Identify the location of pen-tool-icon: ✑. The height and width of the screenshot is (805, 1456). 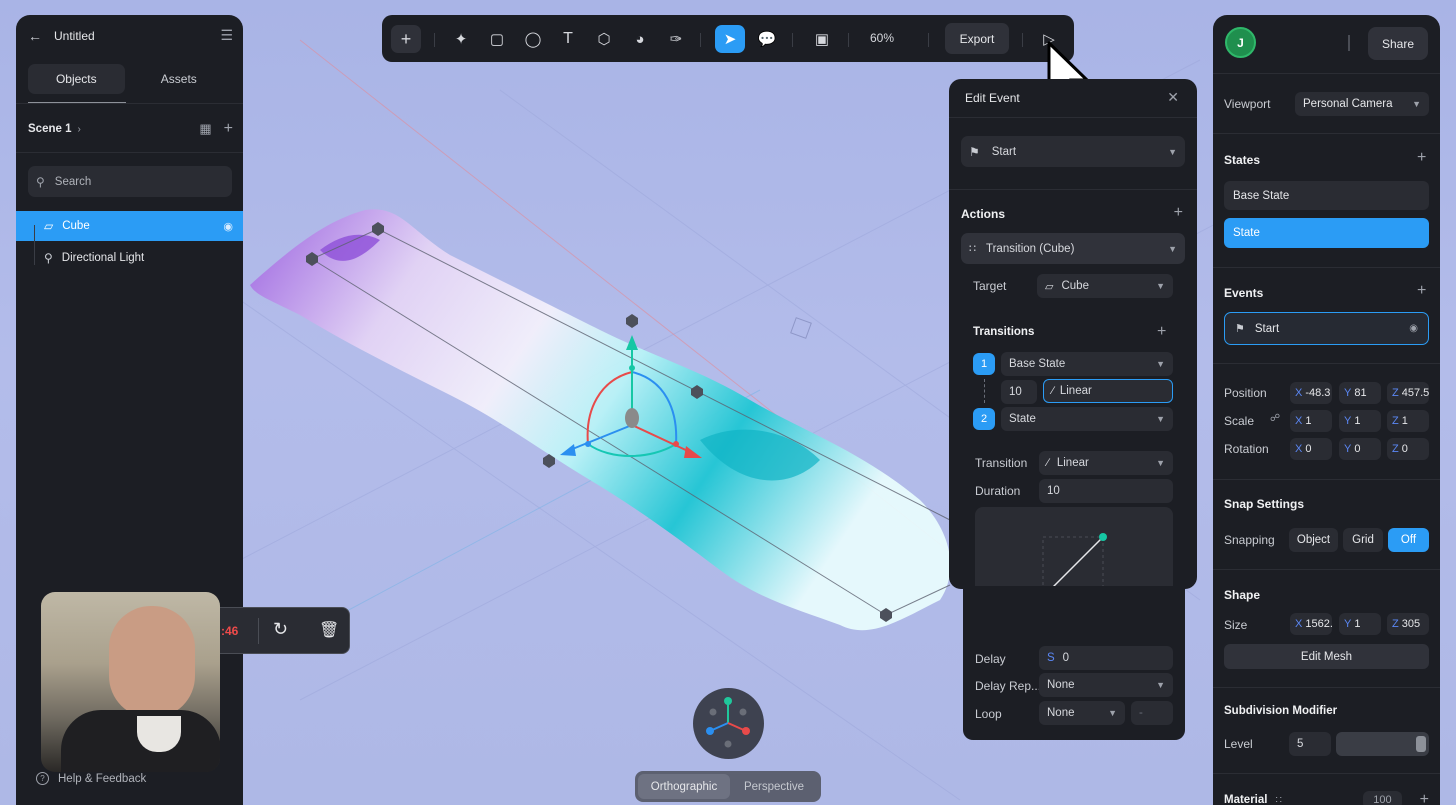
(676, 39).